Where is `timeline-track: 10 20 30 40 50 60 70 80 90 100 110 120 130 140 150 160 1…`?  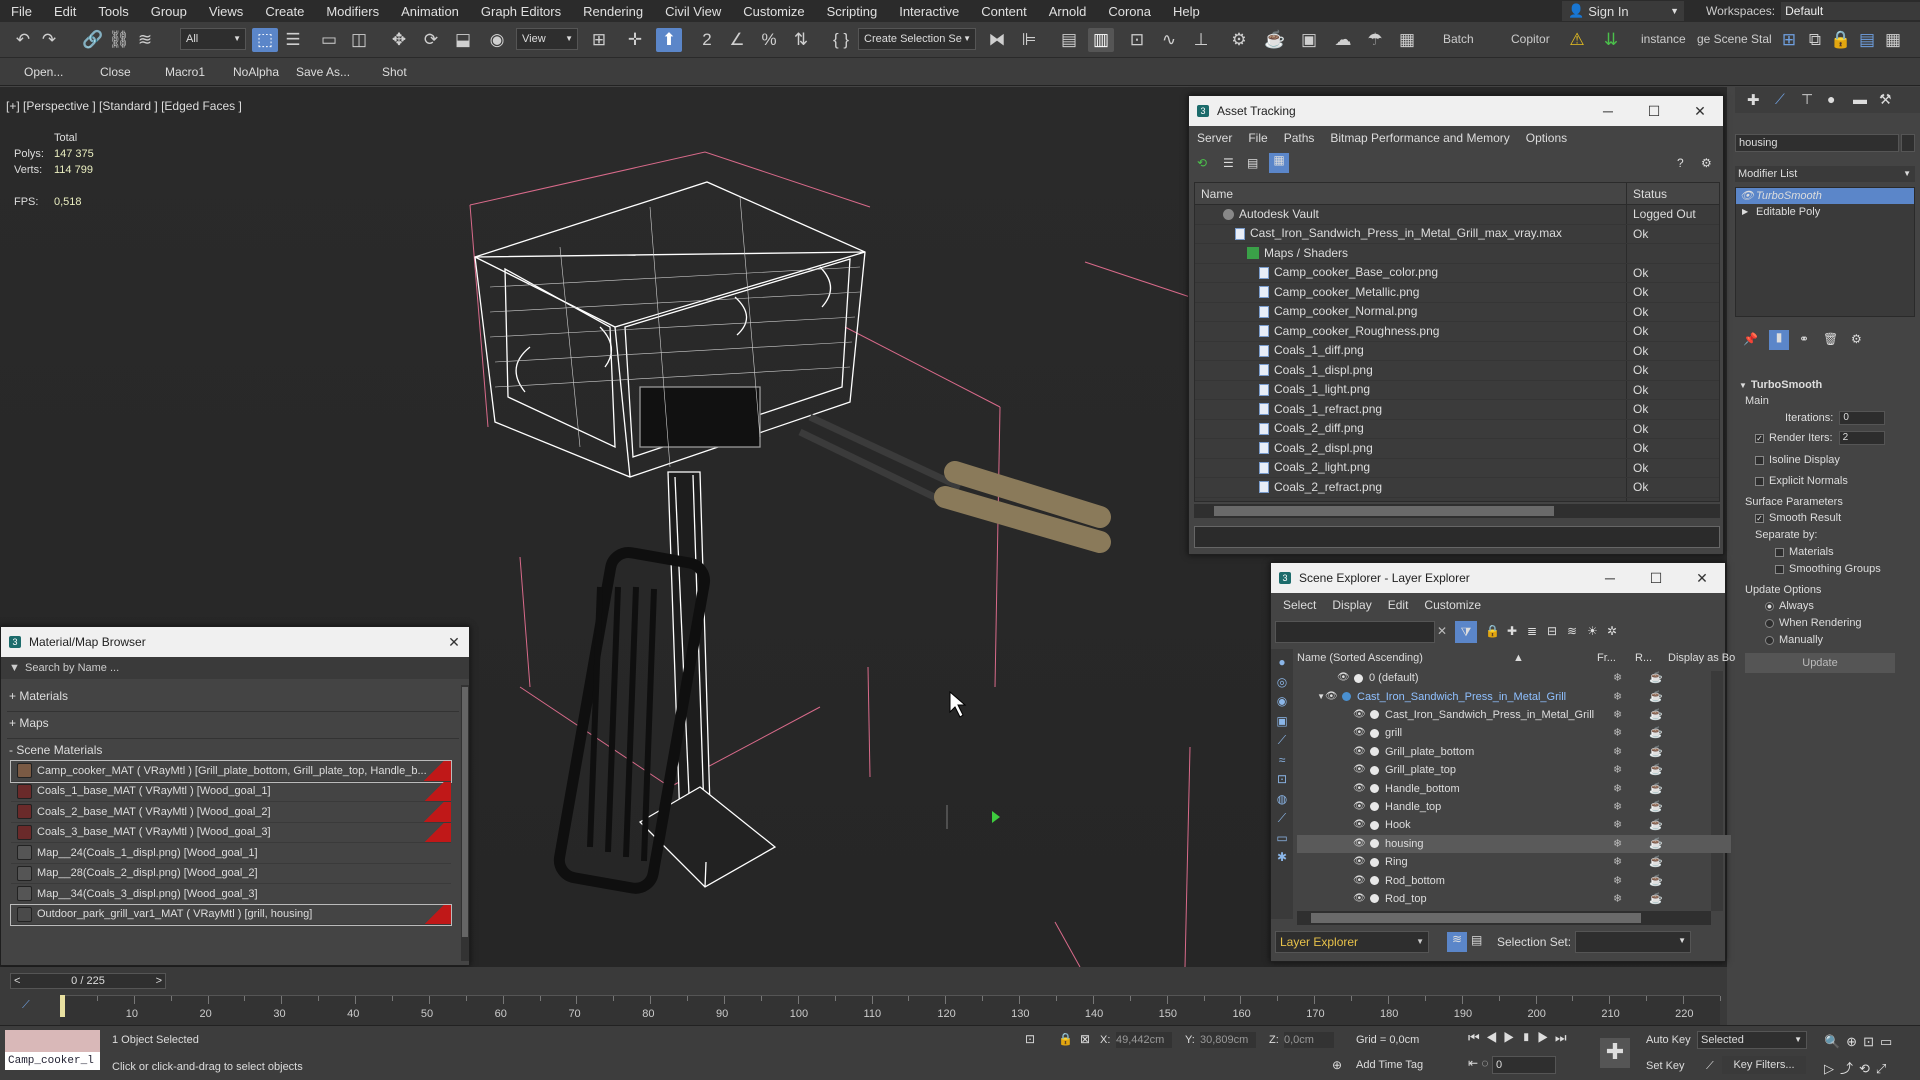
timeline-track: 10 20 30 40 50 60 70 80 90 100 110 120 130 140 150 160 1… is located at coordinates (890, 1010).